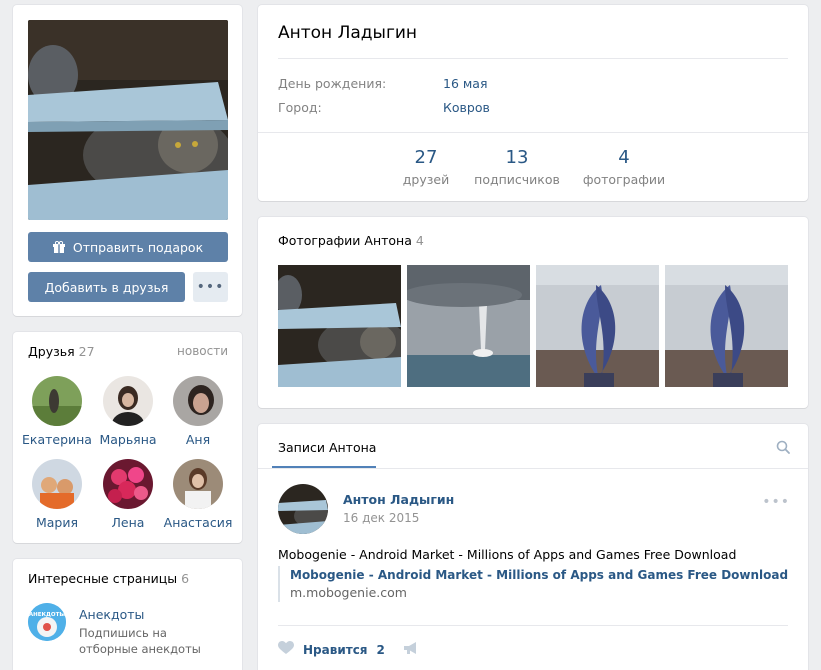  I want to click on stat-photos: 4 фотографии, so click(624, 167).